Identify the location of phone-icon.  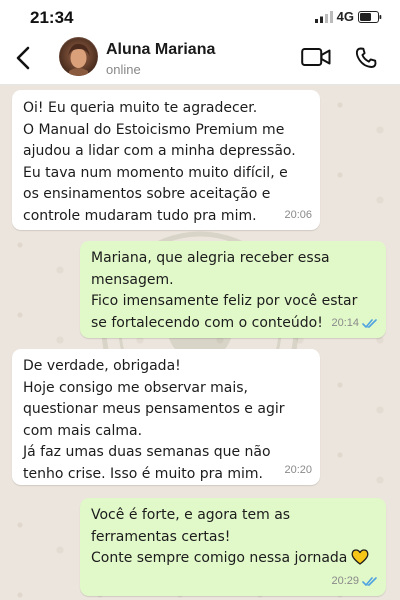
(366, 57).